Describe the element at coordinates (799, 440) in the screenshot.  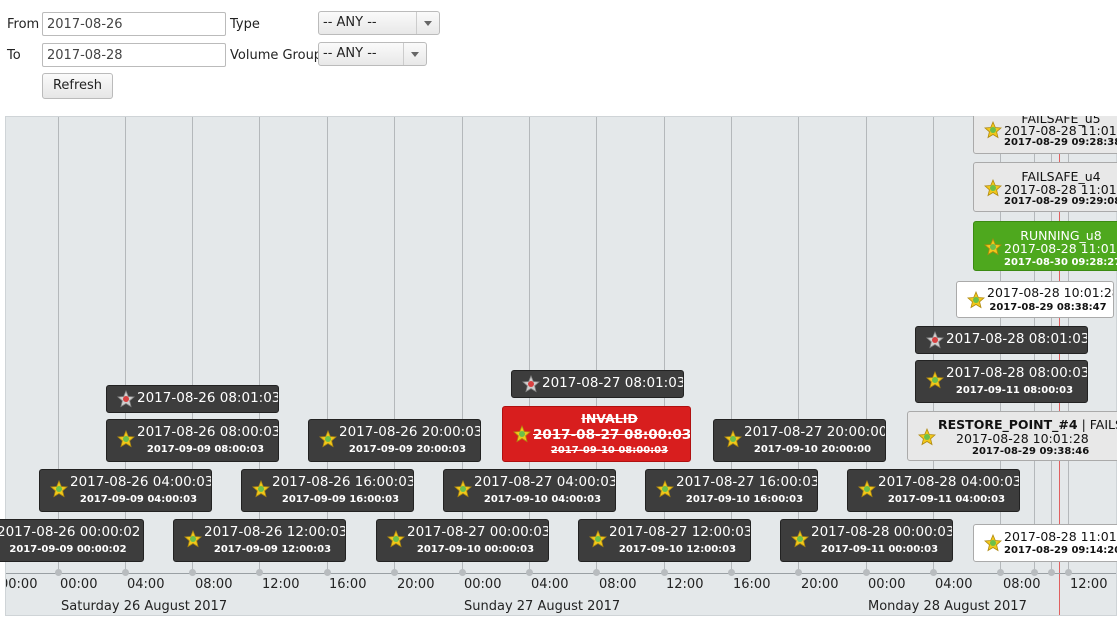
I see `snapshot-event: 2017-08-27 20:00:00 2017-09-10 20:00:00` at that location.